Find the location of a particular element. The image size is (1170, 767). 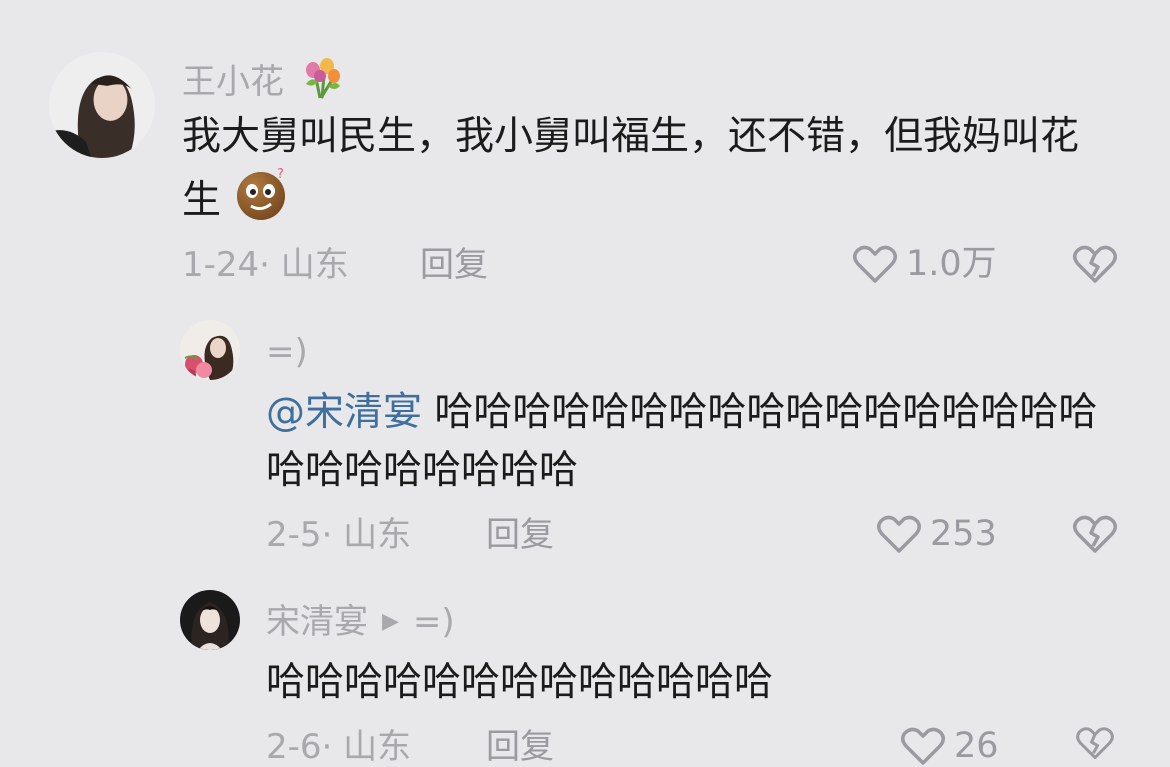

username: 宋清宴 ▶ =) is located at coordinates (360, 622).